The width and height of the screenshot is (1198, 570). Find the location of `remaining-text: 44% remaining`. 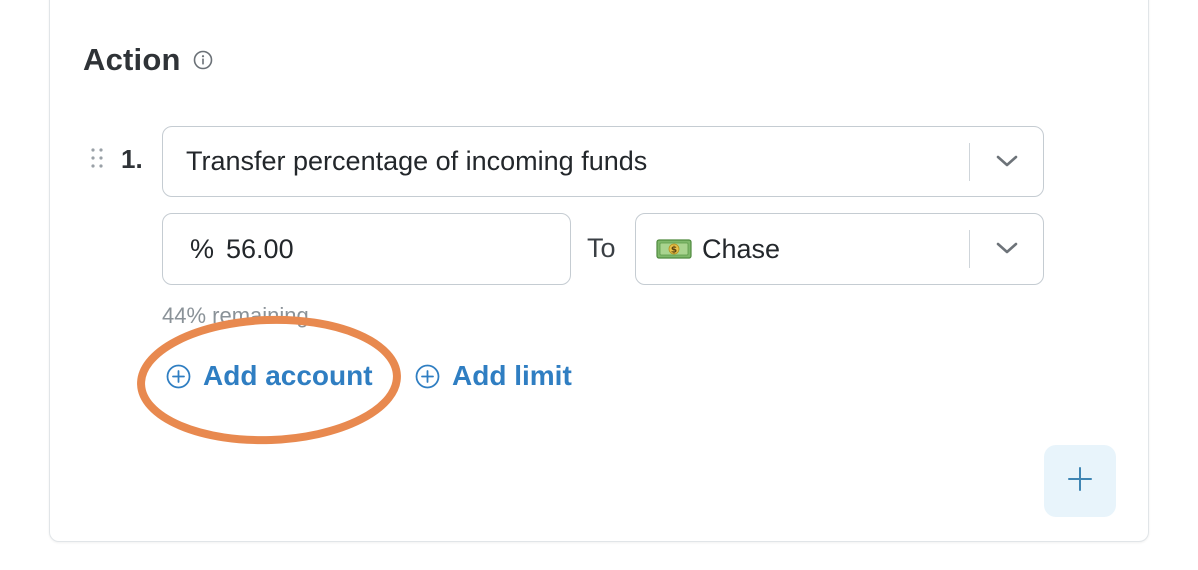

remaining-text: 44% remaining is located at coordinates (235, 315).